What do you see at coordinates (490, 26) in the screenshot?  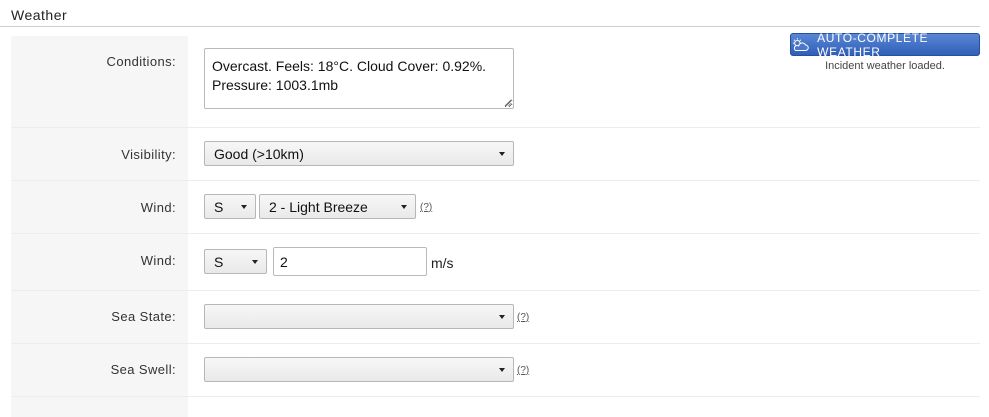 I see `section-divider` at bounding box center [490, 26].